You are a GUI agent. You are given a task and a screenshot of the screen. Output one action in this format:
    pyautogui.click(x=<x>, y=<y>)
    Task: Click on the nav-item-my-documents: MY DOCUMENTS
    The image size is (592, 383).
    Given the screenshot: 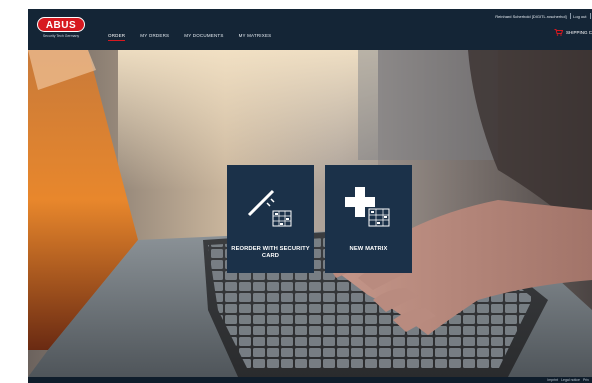 What is the action you would take?
    pyautogui.click(x=203, y=35)
    